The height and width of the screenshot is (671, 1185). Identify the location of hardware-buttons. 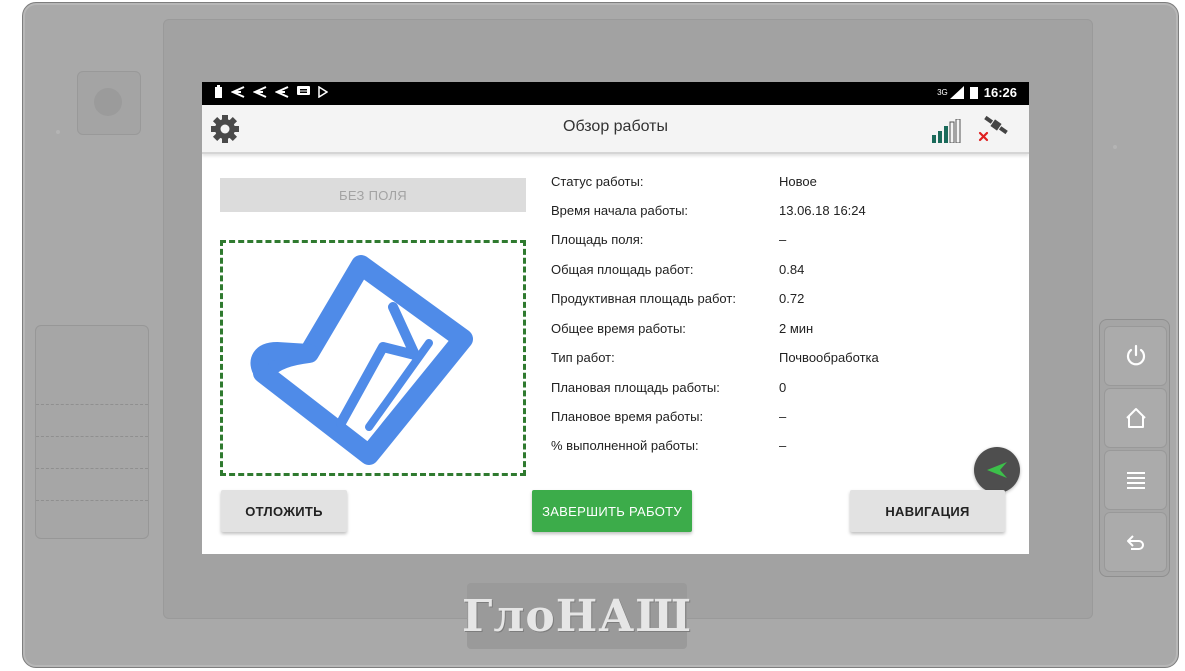
(1134, 448).